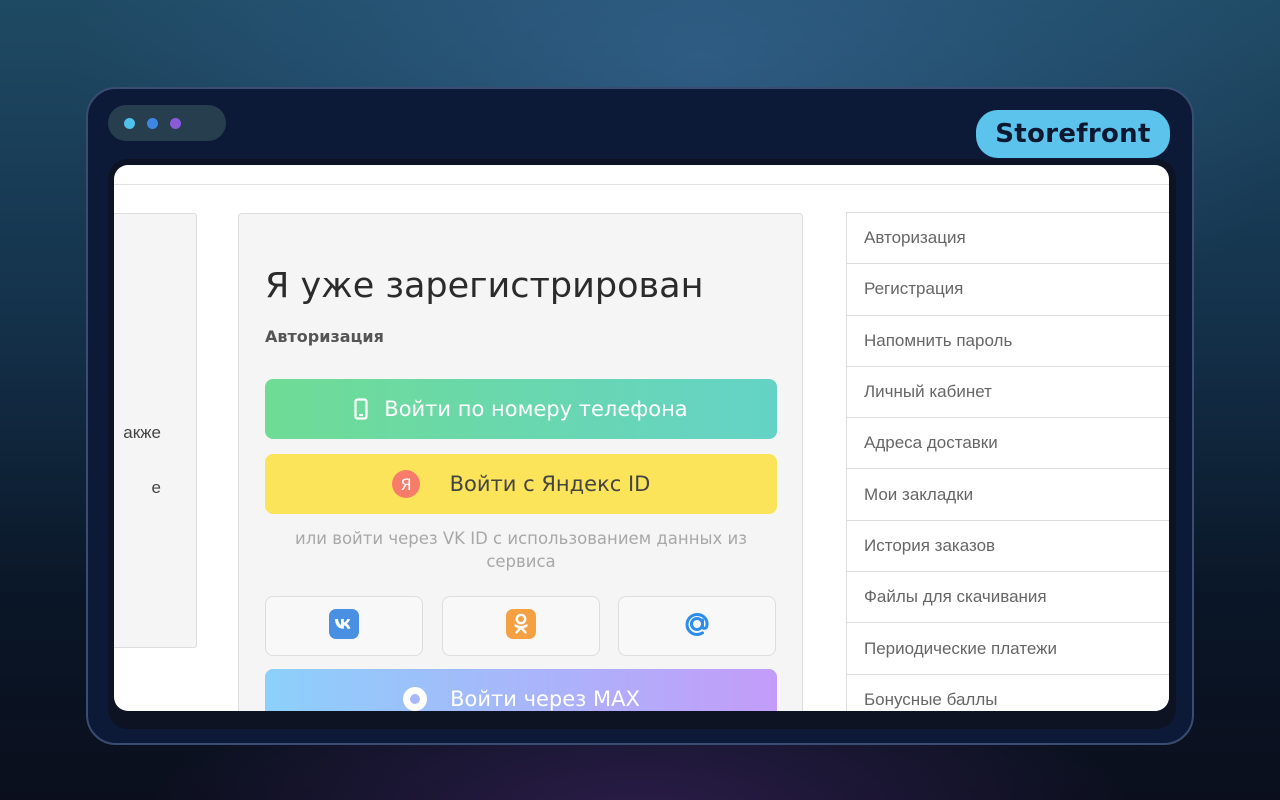 Image resolution: width=1280 pixels, height=800 pixels. I want to click on menu-item-downloads: Файлы для скачивания, so click(1007, 598).